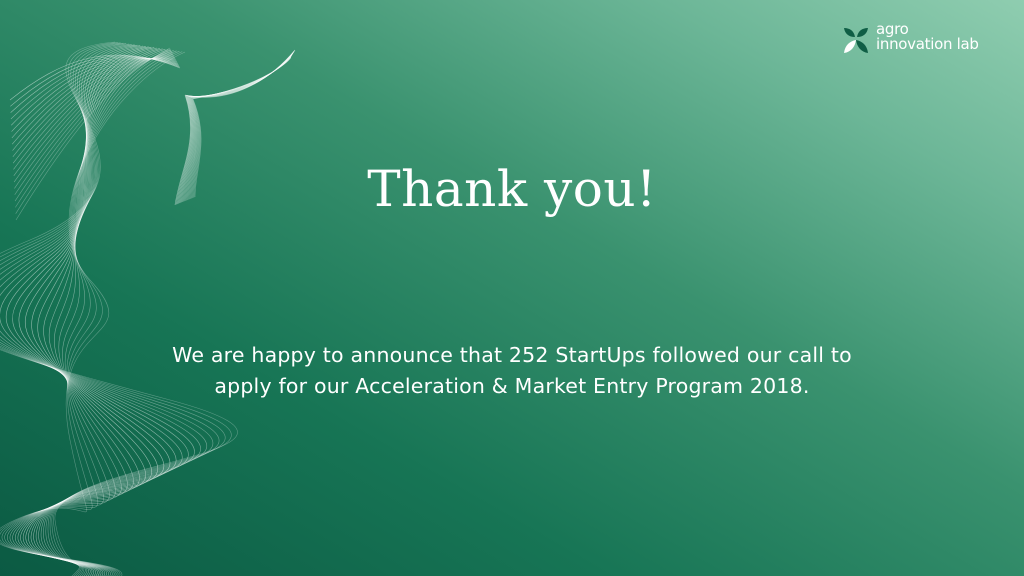 The width and height of the screenshot is (1024, 576). What do you see at coordinates (856, 40) in the screenshot?
I see `leaf-logo-icon` at bounding box center [856, 40].